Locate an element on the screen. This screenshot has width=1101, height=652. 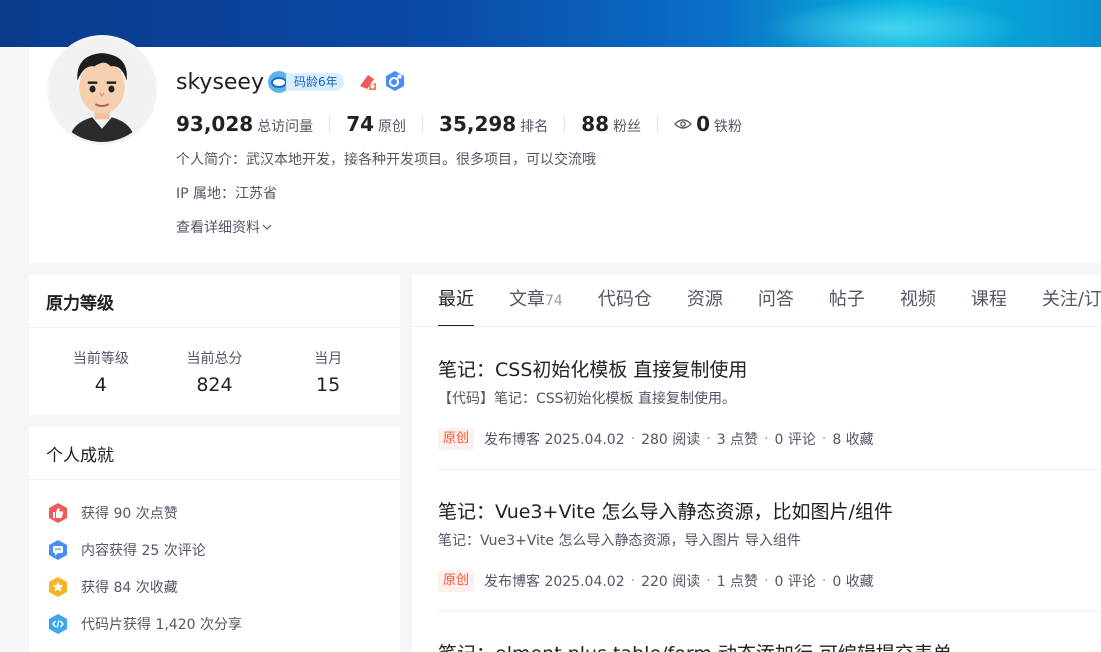
stat-original-label: 原创 is located at coordinates (392, 127).